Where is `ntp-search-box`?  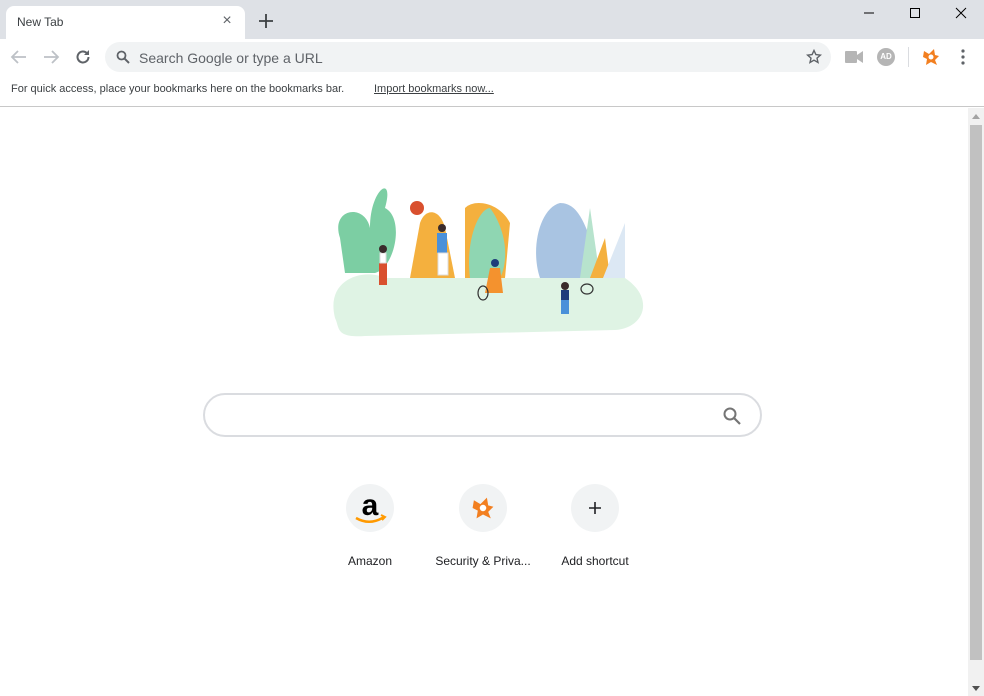 ntp-search-box is located at coordinates (482, 415).